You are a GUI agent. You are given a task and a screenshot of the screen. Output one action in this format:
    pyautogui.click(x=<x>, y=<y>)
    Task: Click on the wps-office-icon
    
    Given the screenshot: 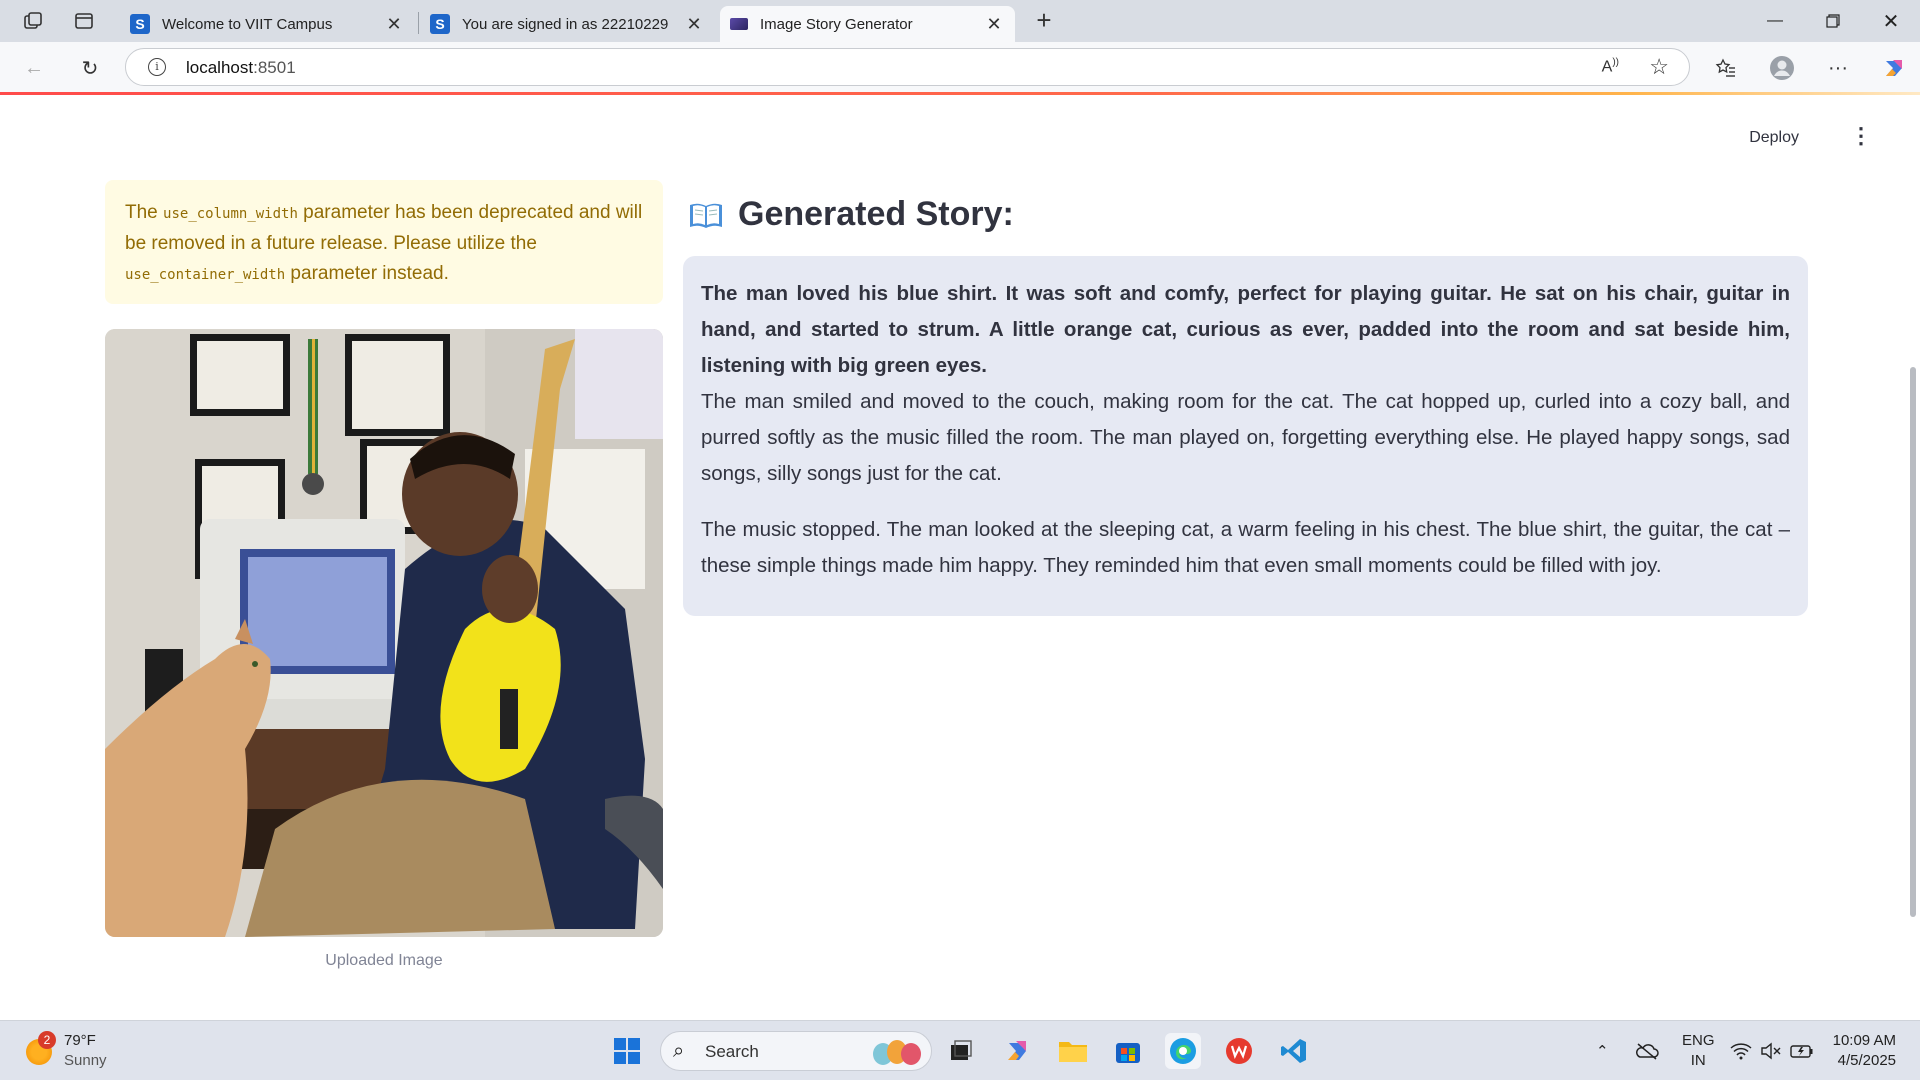 What is the action you would take?
    pyautogui.click(x=1239, y=1051)
    